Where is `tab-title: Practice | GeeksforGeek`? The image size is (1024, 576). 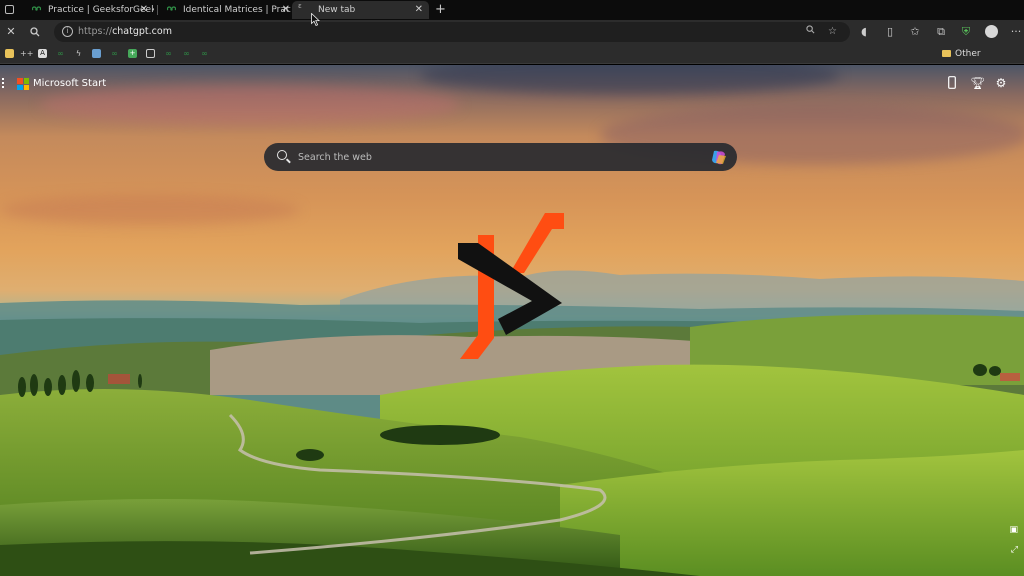
tab-title: Practice | GeeksforGeek is located at coordinates (101, 10).